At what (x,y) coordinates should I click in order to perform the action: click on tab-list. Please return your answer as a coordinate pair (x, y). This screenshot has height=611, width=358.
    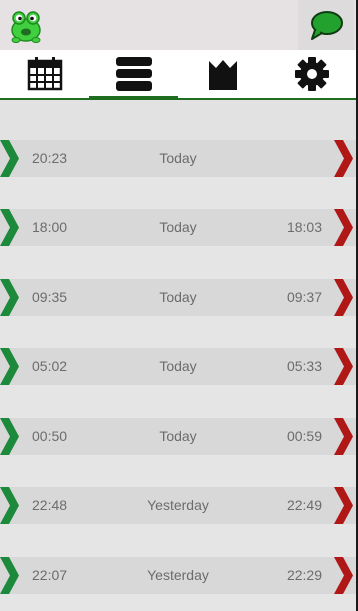
    Looking at the image, I should click on (133, 74).